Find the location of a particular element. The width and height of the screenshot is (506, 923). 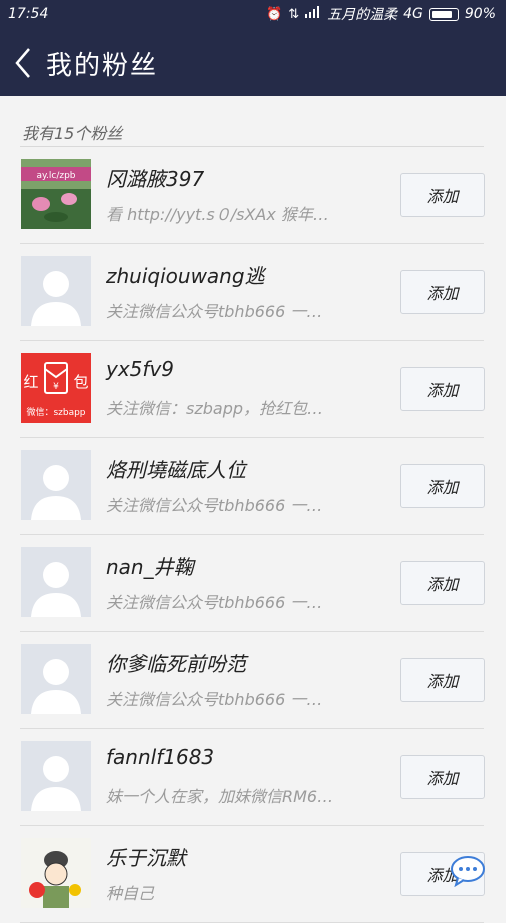

fan-name: fannlf1683 is located at coordinates (160, 757).